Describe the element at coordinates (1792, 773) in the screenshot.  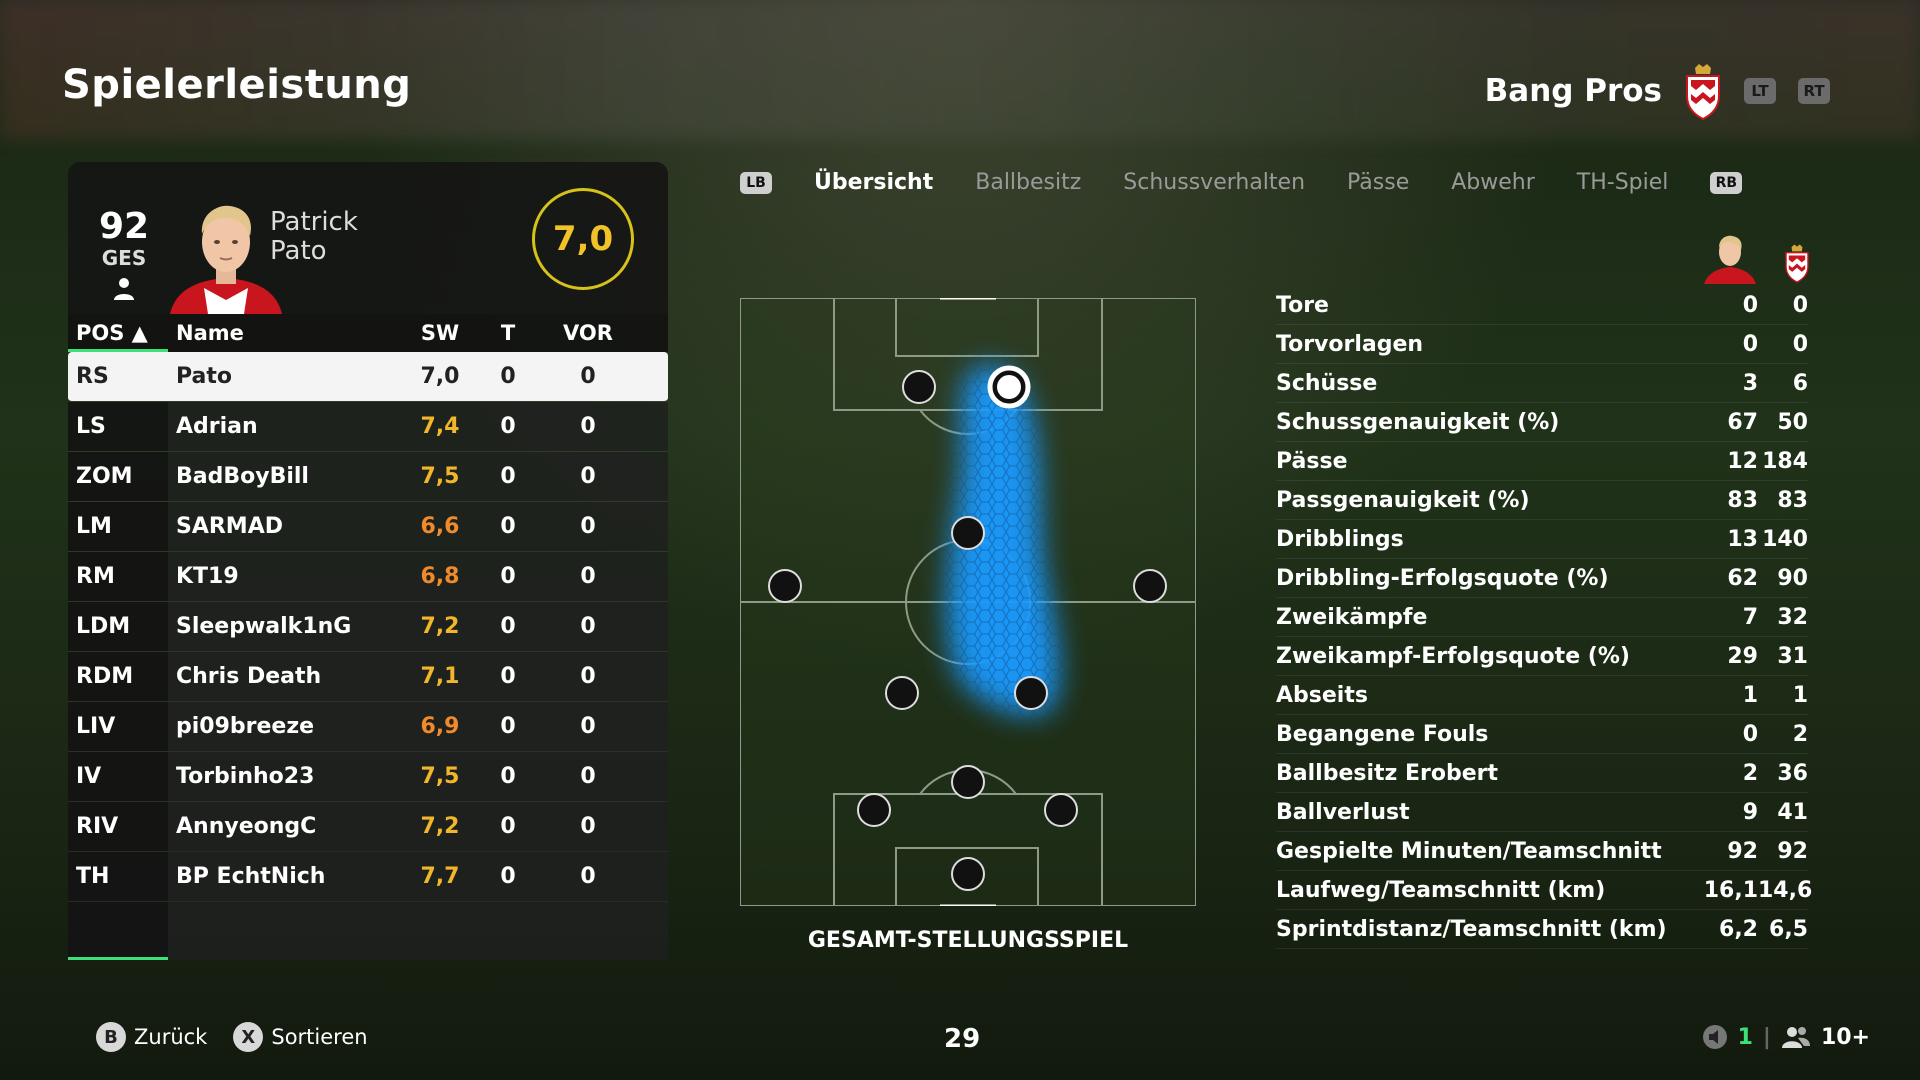
I see `stat-team-value: 36` at that location.